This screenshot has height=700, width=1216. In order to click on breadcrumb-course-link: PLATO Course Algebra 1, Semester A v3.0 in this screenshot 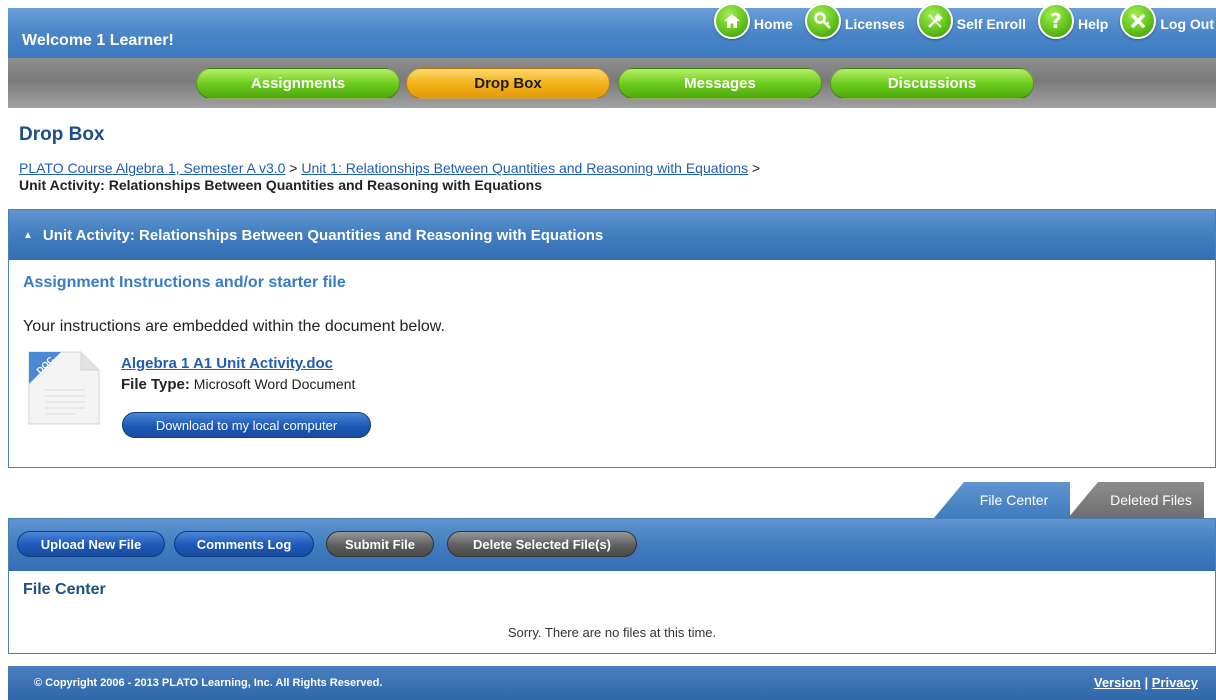, I will do `click(152, 168)`.